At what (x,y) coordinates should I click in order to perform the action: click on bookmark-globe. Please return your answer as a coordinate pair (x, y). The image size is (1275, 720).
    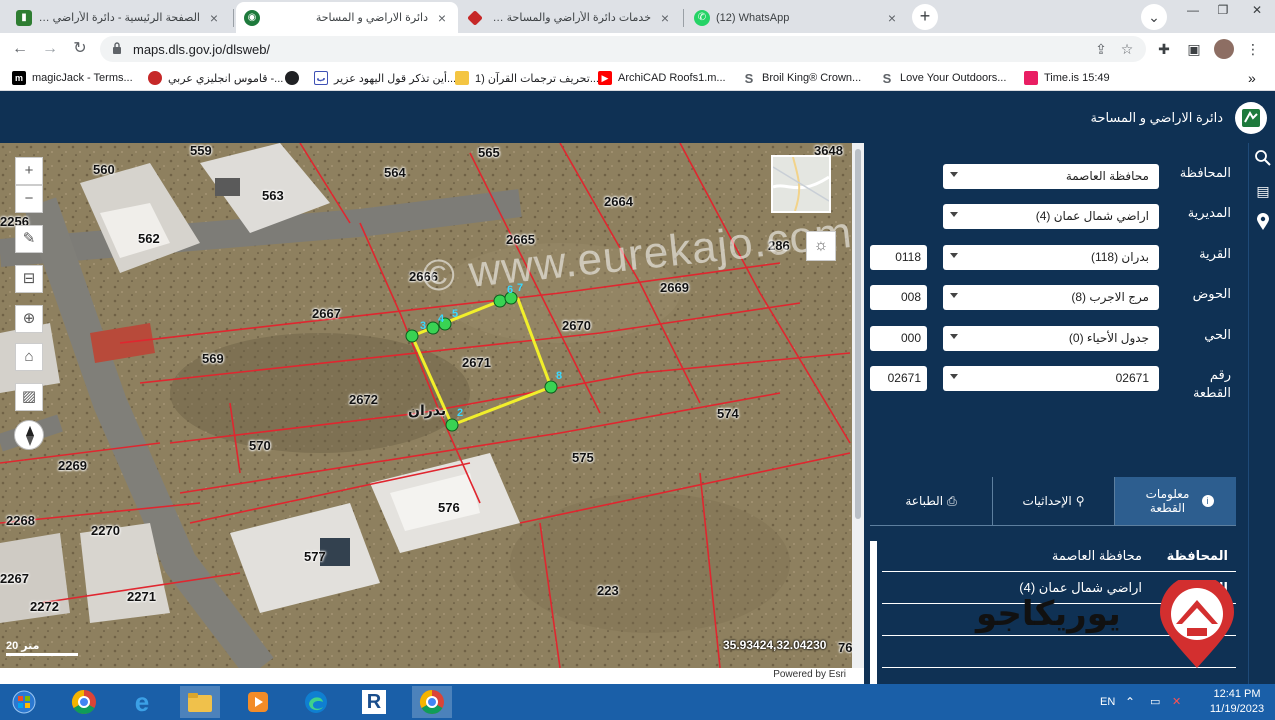
    Looking at the image, I should click on (295, 78).